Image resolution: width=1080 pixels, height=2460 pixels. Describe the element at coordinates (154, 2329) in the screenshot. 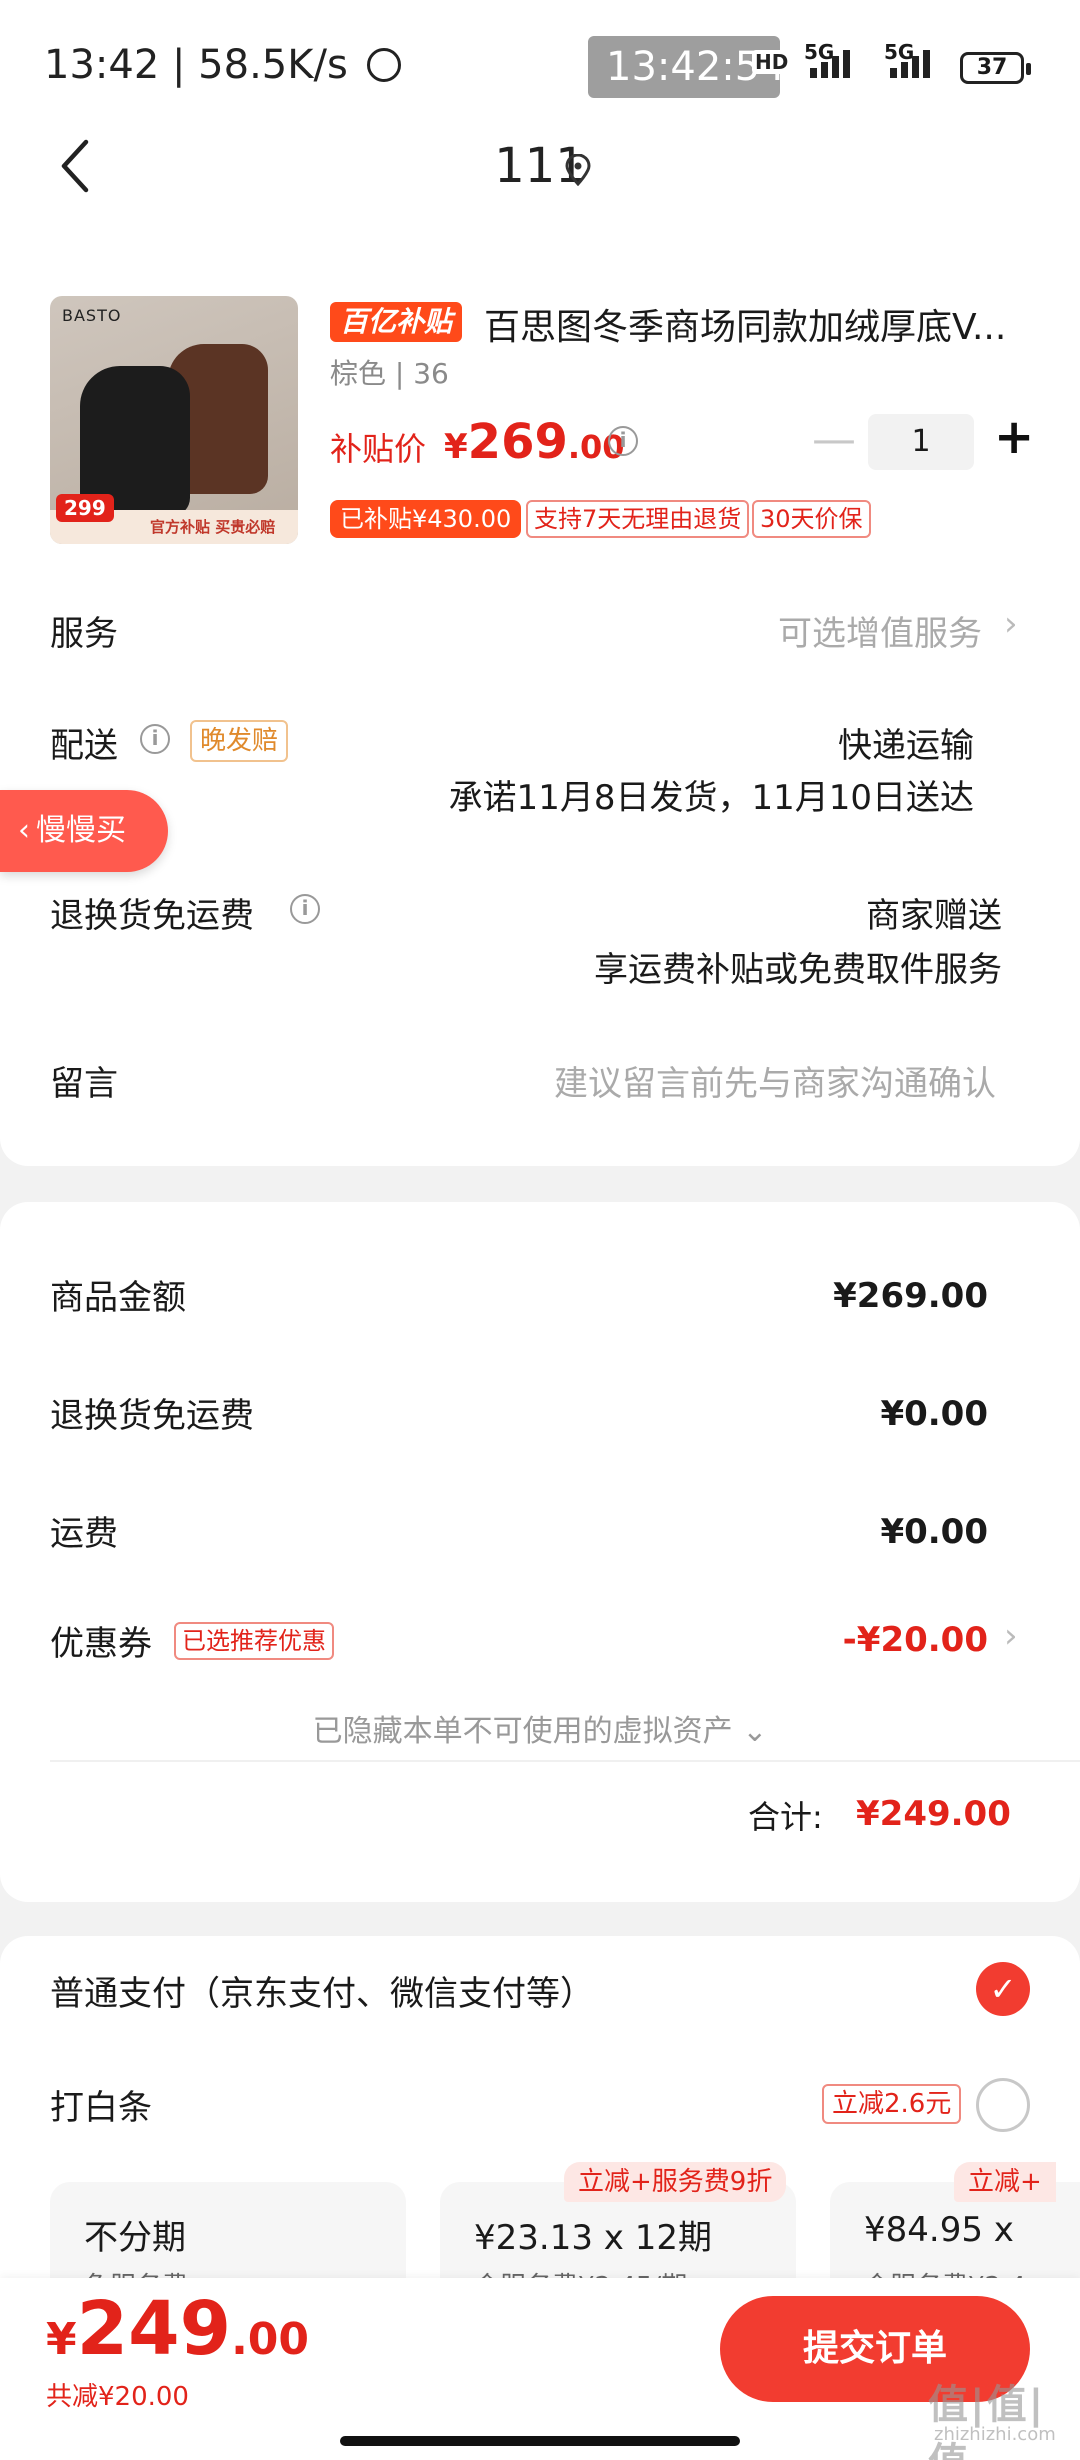

I see `bottom-total-integer: 249` at that location.